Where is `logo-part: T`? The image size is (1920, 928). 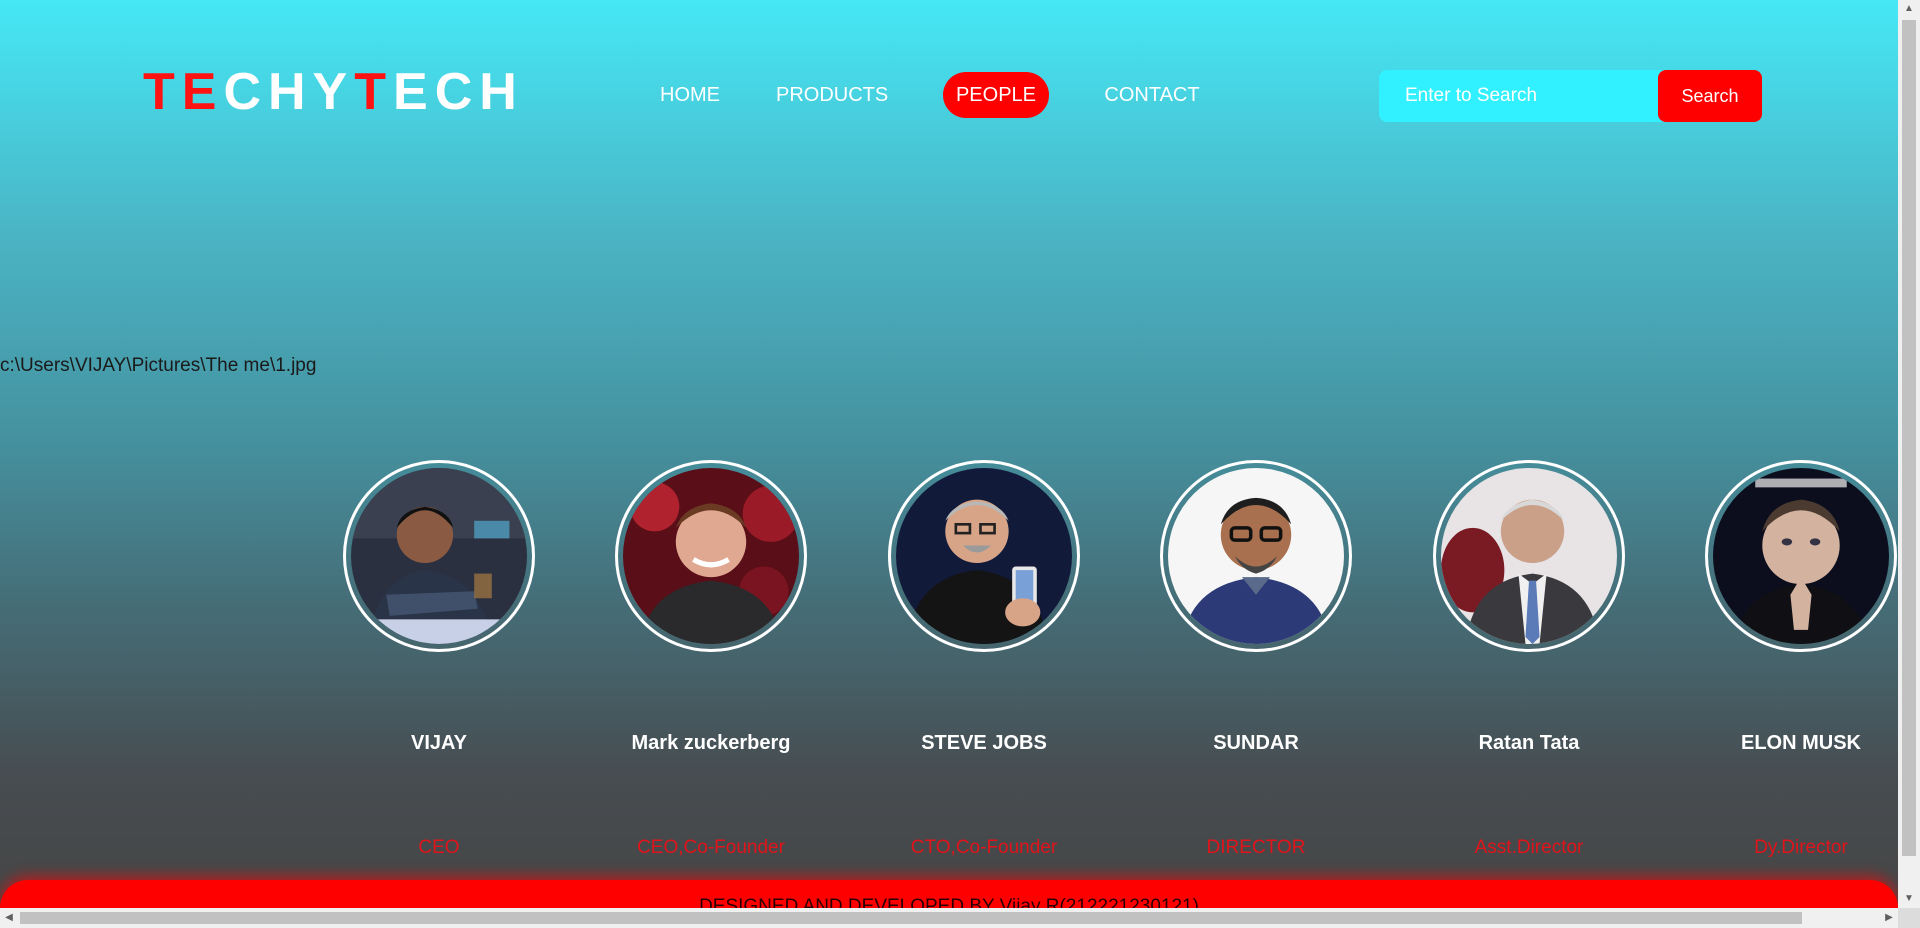 logo-part: T is located at coordinates (374, 92).